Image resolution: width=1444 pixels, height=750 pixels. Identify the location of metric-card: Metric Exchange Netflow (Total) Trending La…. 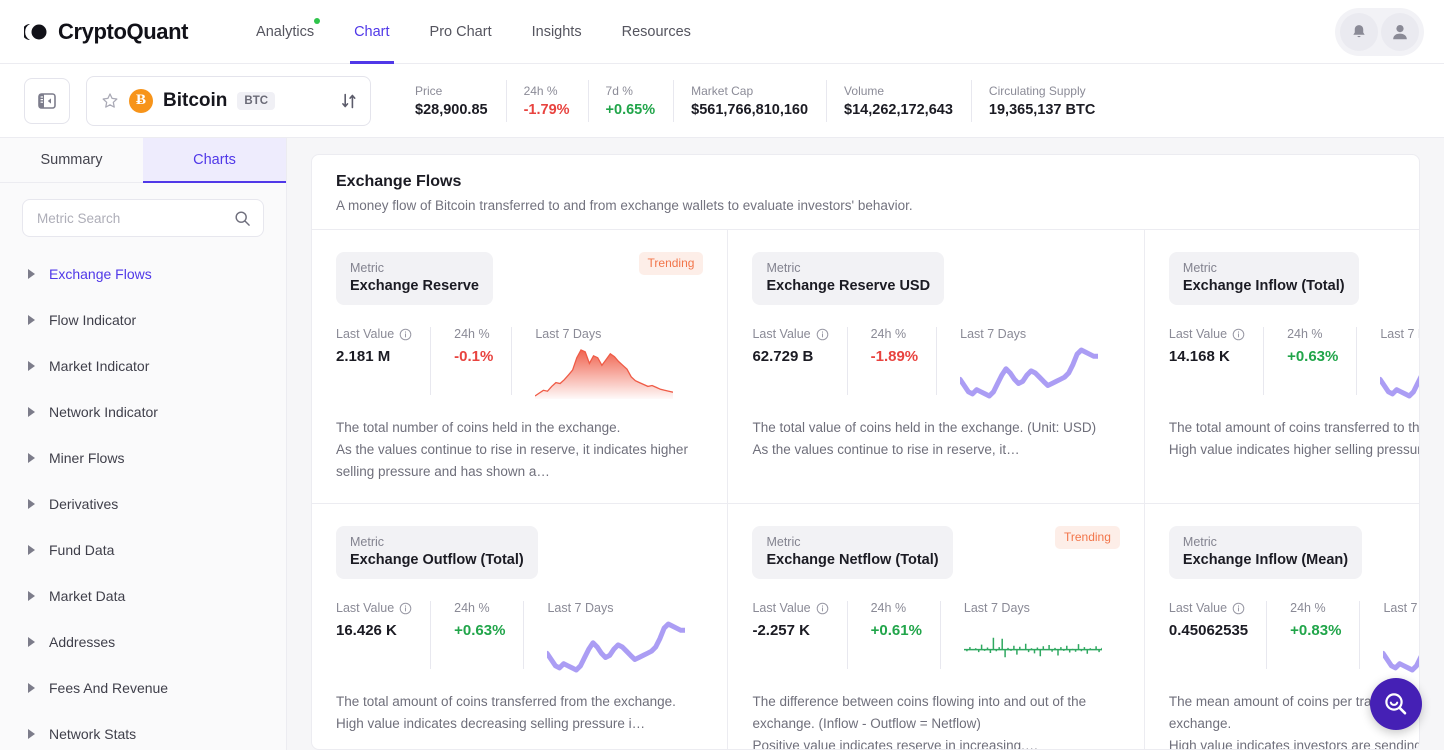
(936, 626).